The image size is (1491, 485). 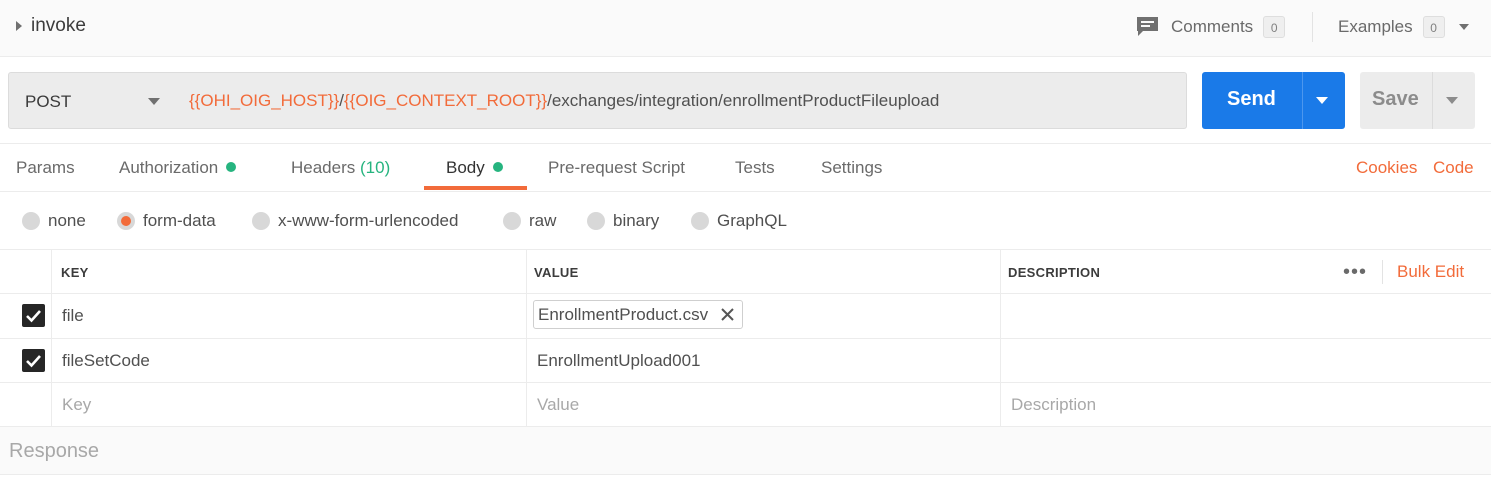 What do you see at coordinates (76, 405) in the screenshot?
I see `key-input: Key` at bounding box center [76, 405].